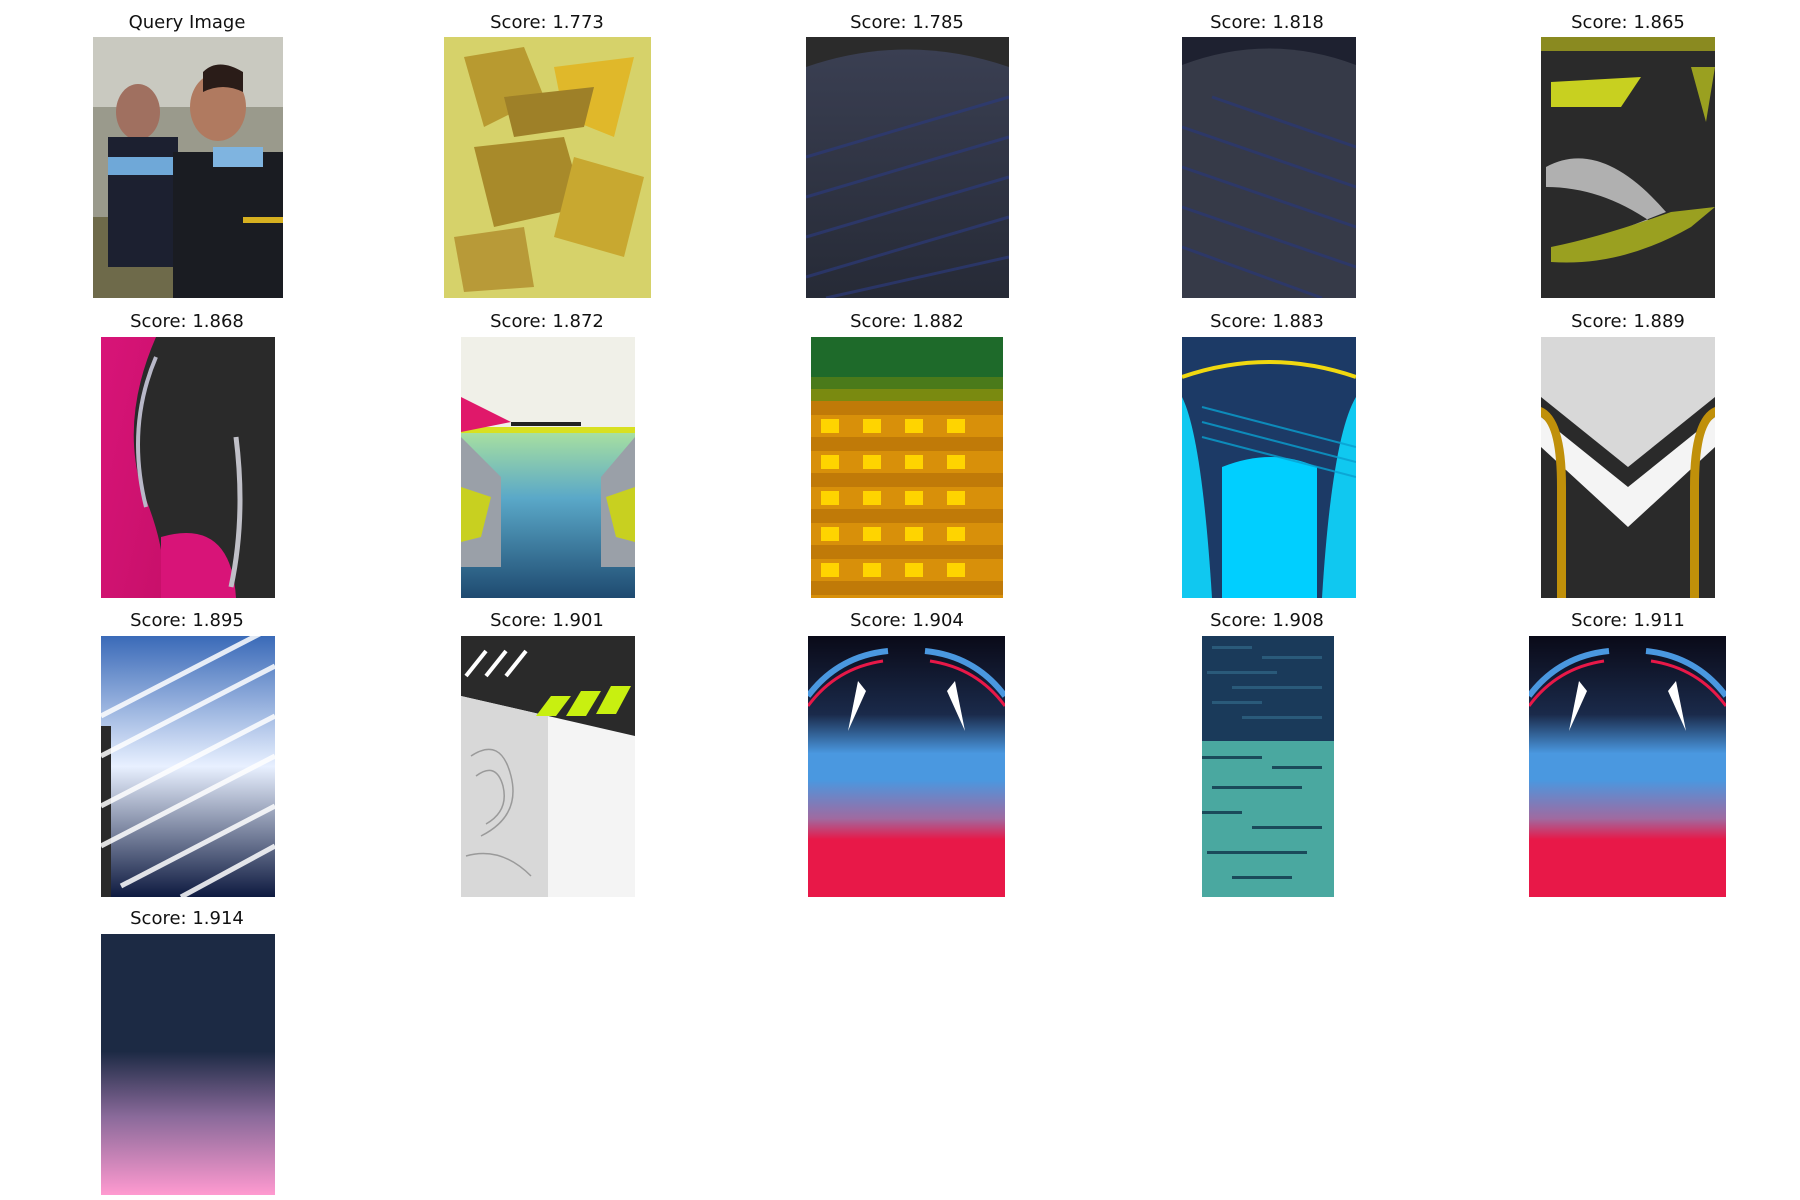  I want to click on result-title: Score: 1.883, so click(1267, 321).